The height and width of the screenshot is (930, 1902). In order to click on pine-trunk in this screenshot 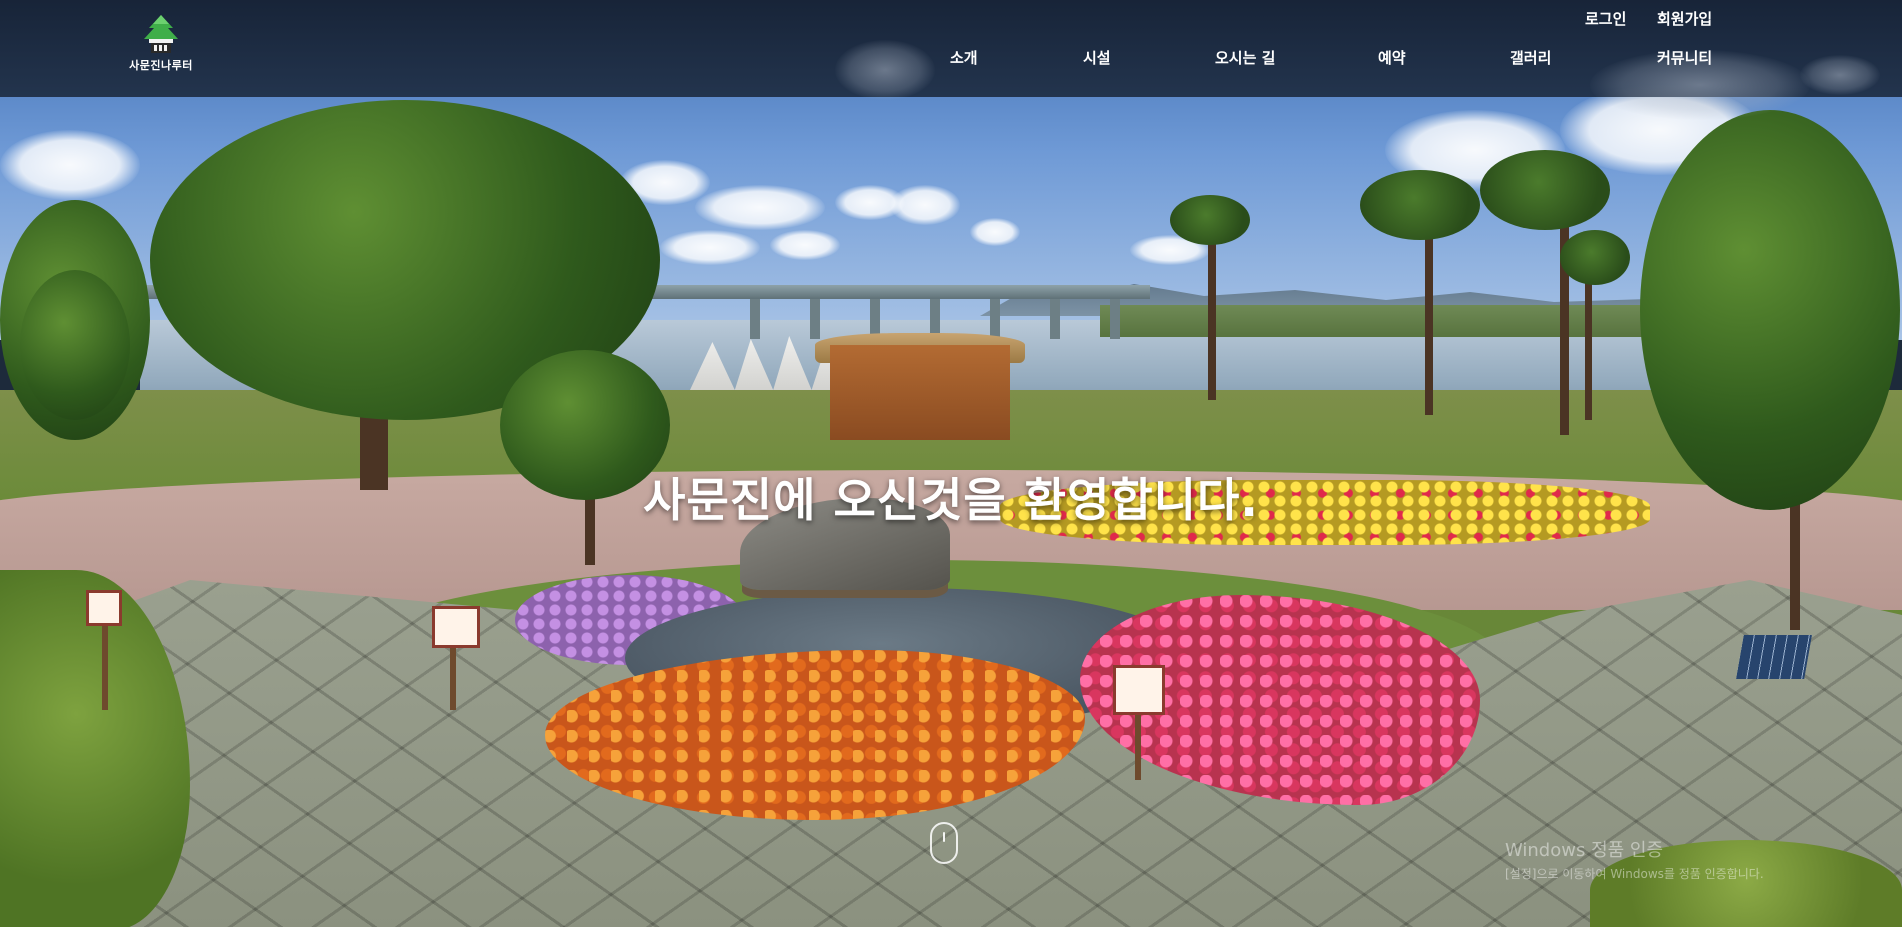, I will do `click(1212, 315)`.